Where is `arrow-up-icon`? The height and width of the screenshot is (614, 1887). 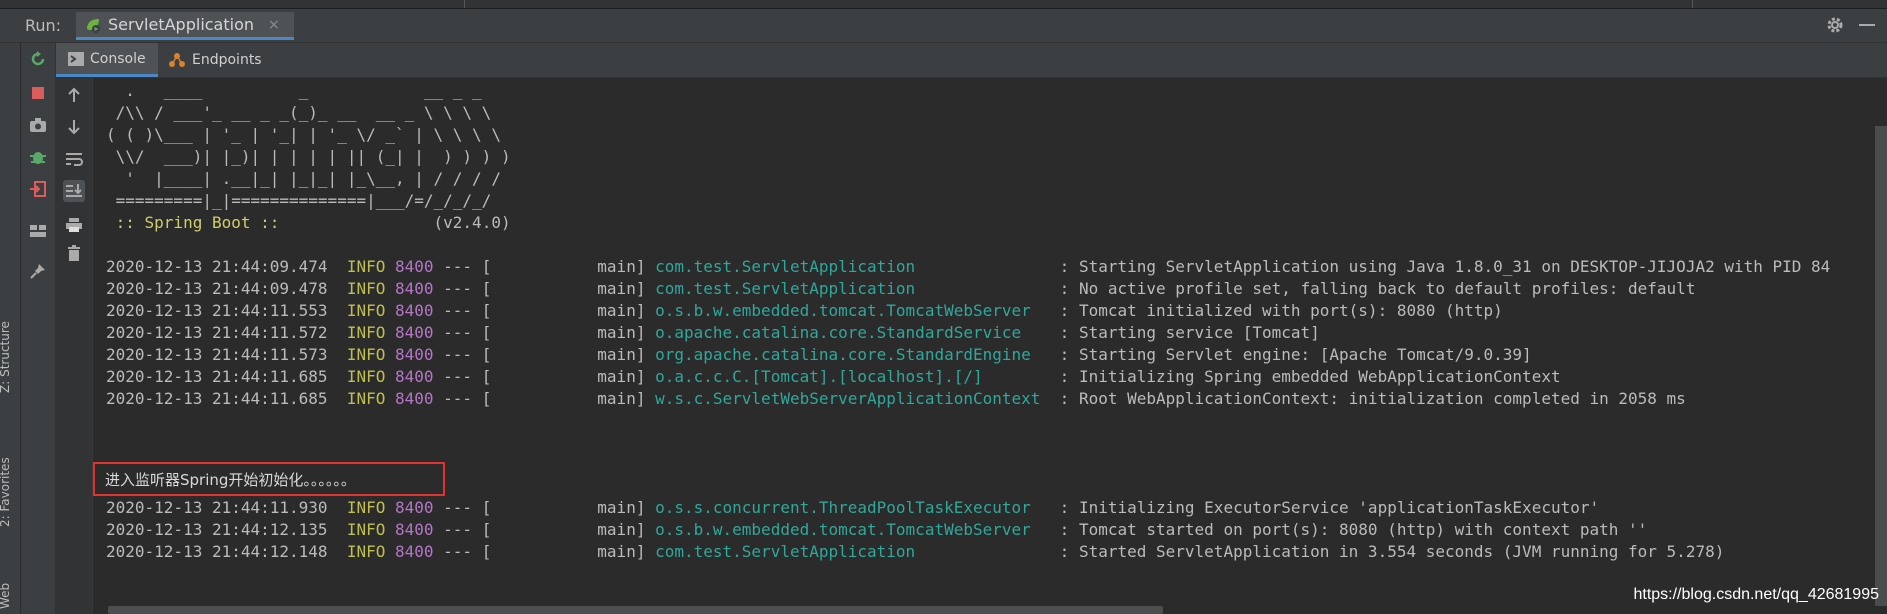 arrow-up-icon is located at coordinates (74, 95).